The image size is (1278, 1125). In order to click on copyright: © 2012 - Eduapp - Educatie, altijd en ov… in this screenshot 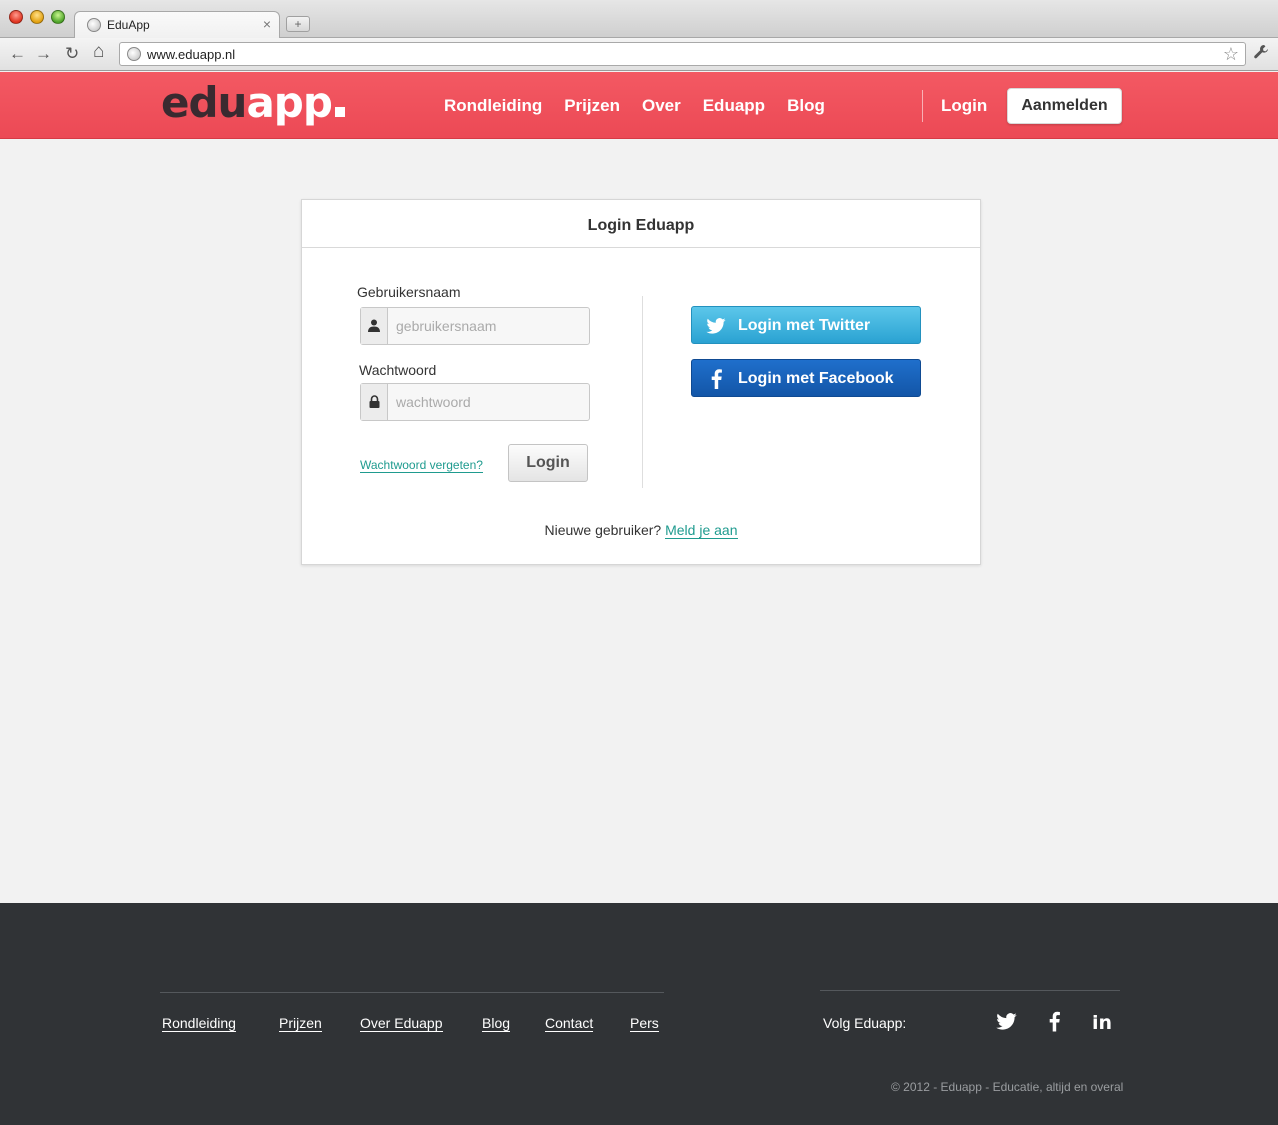, I will do `click(1007, 1087)`.